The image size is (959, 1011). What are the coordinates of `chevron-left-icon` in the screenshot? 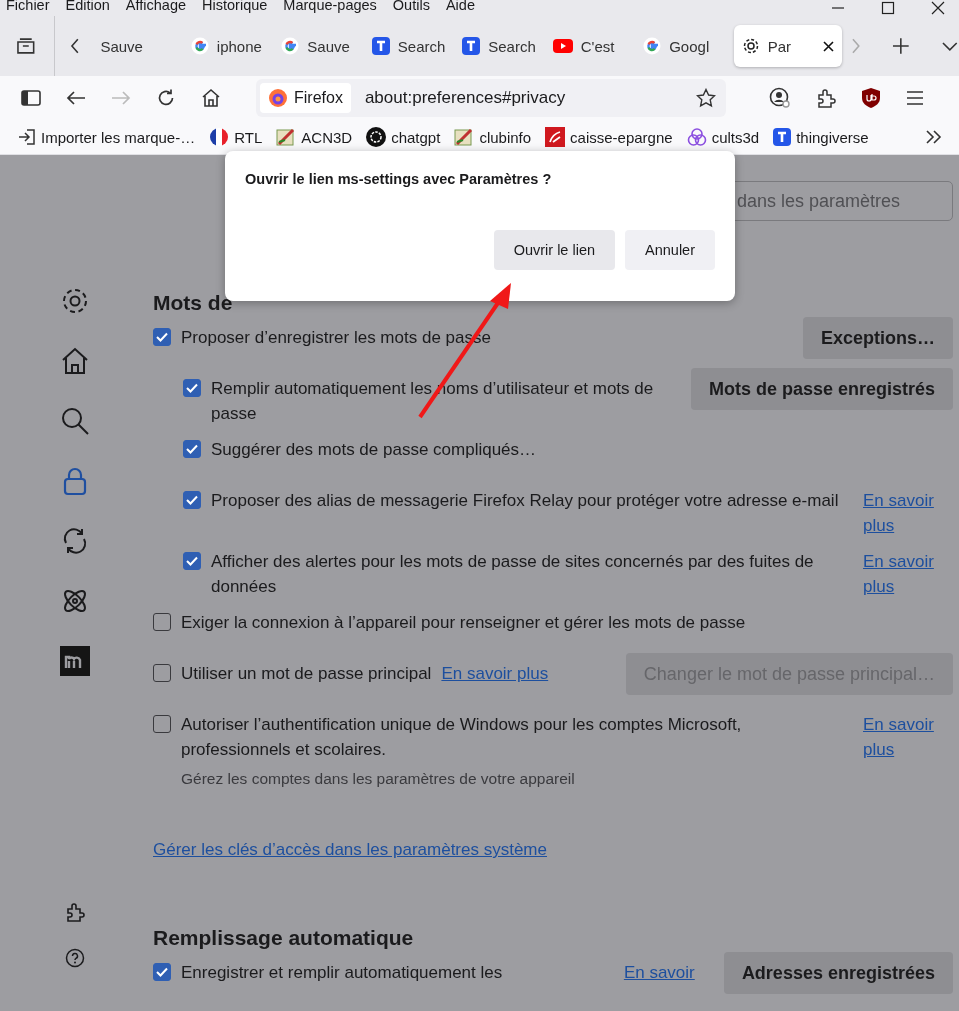 It's located at (74, 46).